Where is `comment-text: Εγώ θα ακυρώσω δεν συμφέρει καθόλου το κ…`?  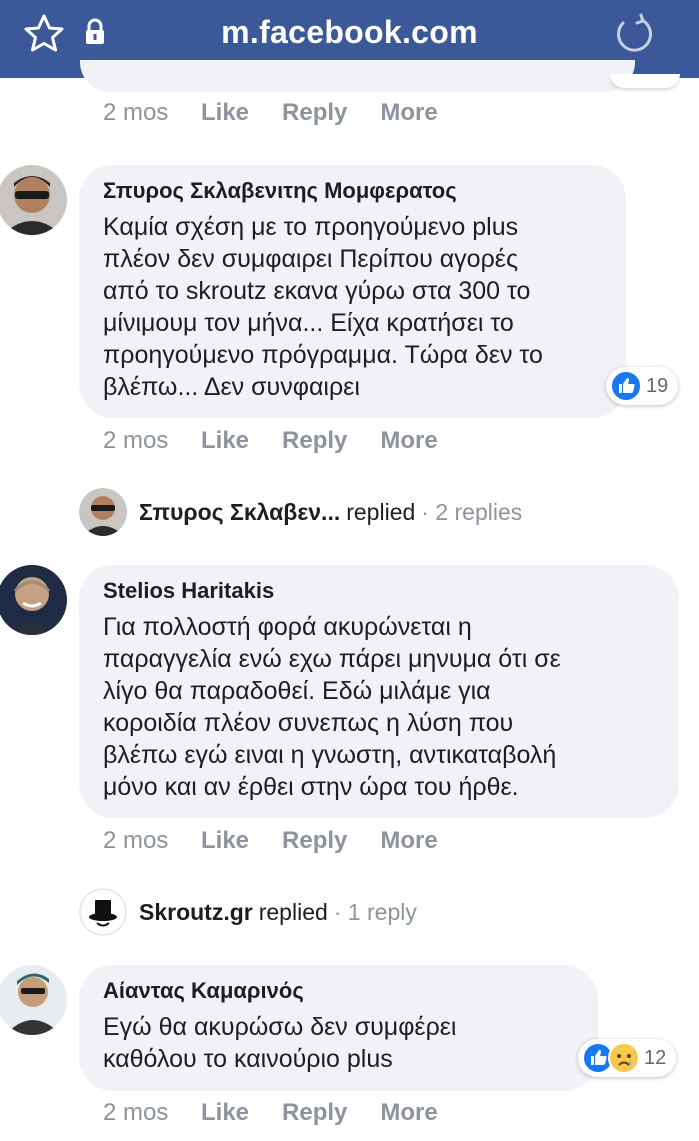
comment-text: Εγώ θα ακυρώσω δεν συμφέρει καθόλου το κ… is located at coordinates (280, 1043).